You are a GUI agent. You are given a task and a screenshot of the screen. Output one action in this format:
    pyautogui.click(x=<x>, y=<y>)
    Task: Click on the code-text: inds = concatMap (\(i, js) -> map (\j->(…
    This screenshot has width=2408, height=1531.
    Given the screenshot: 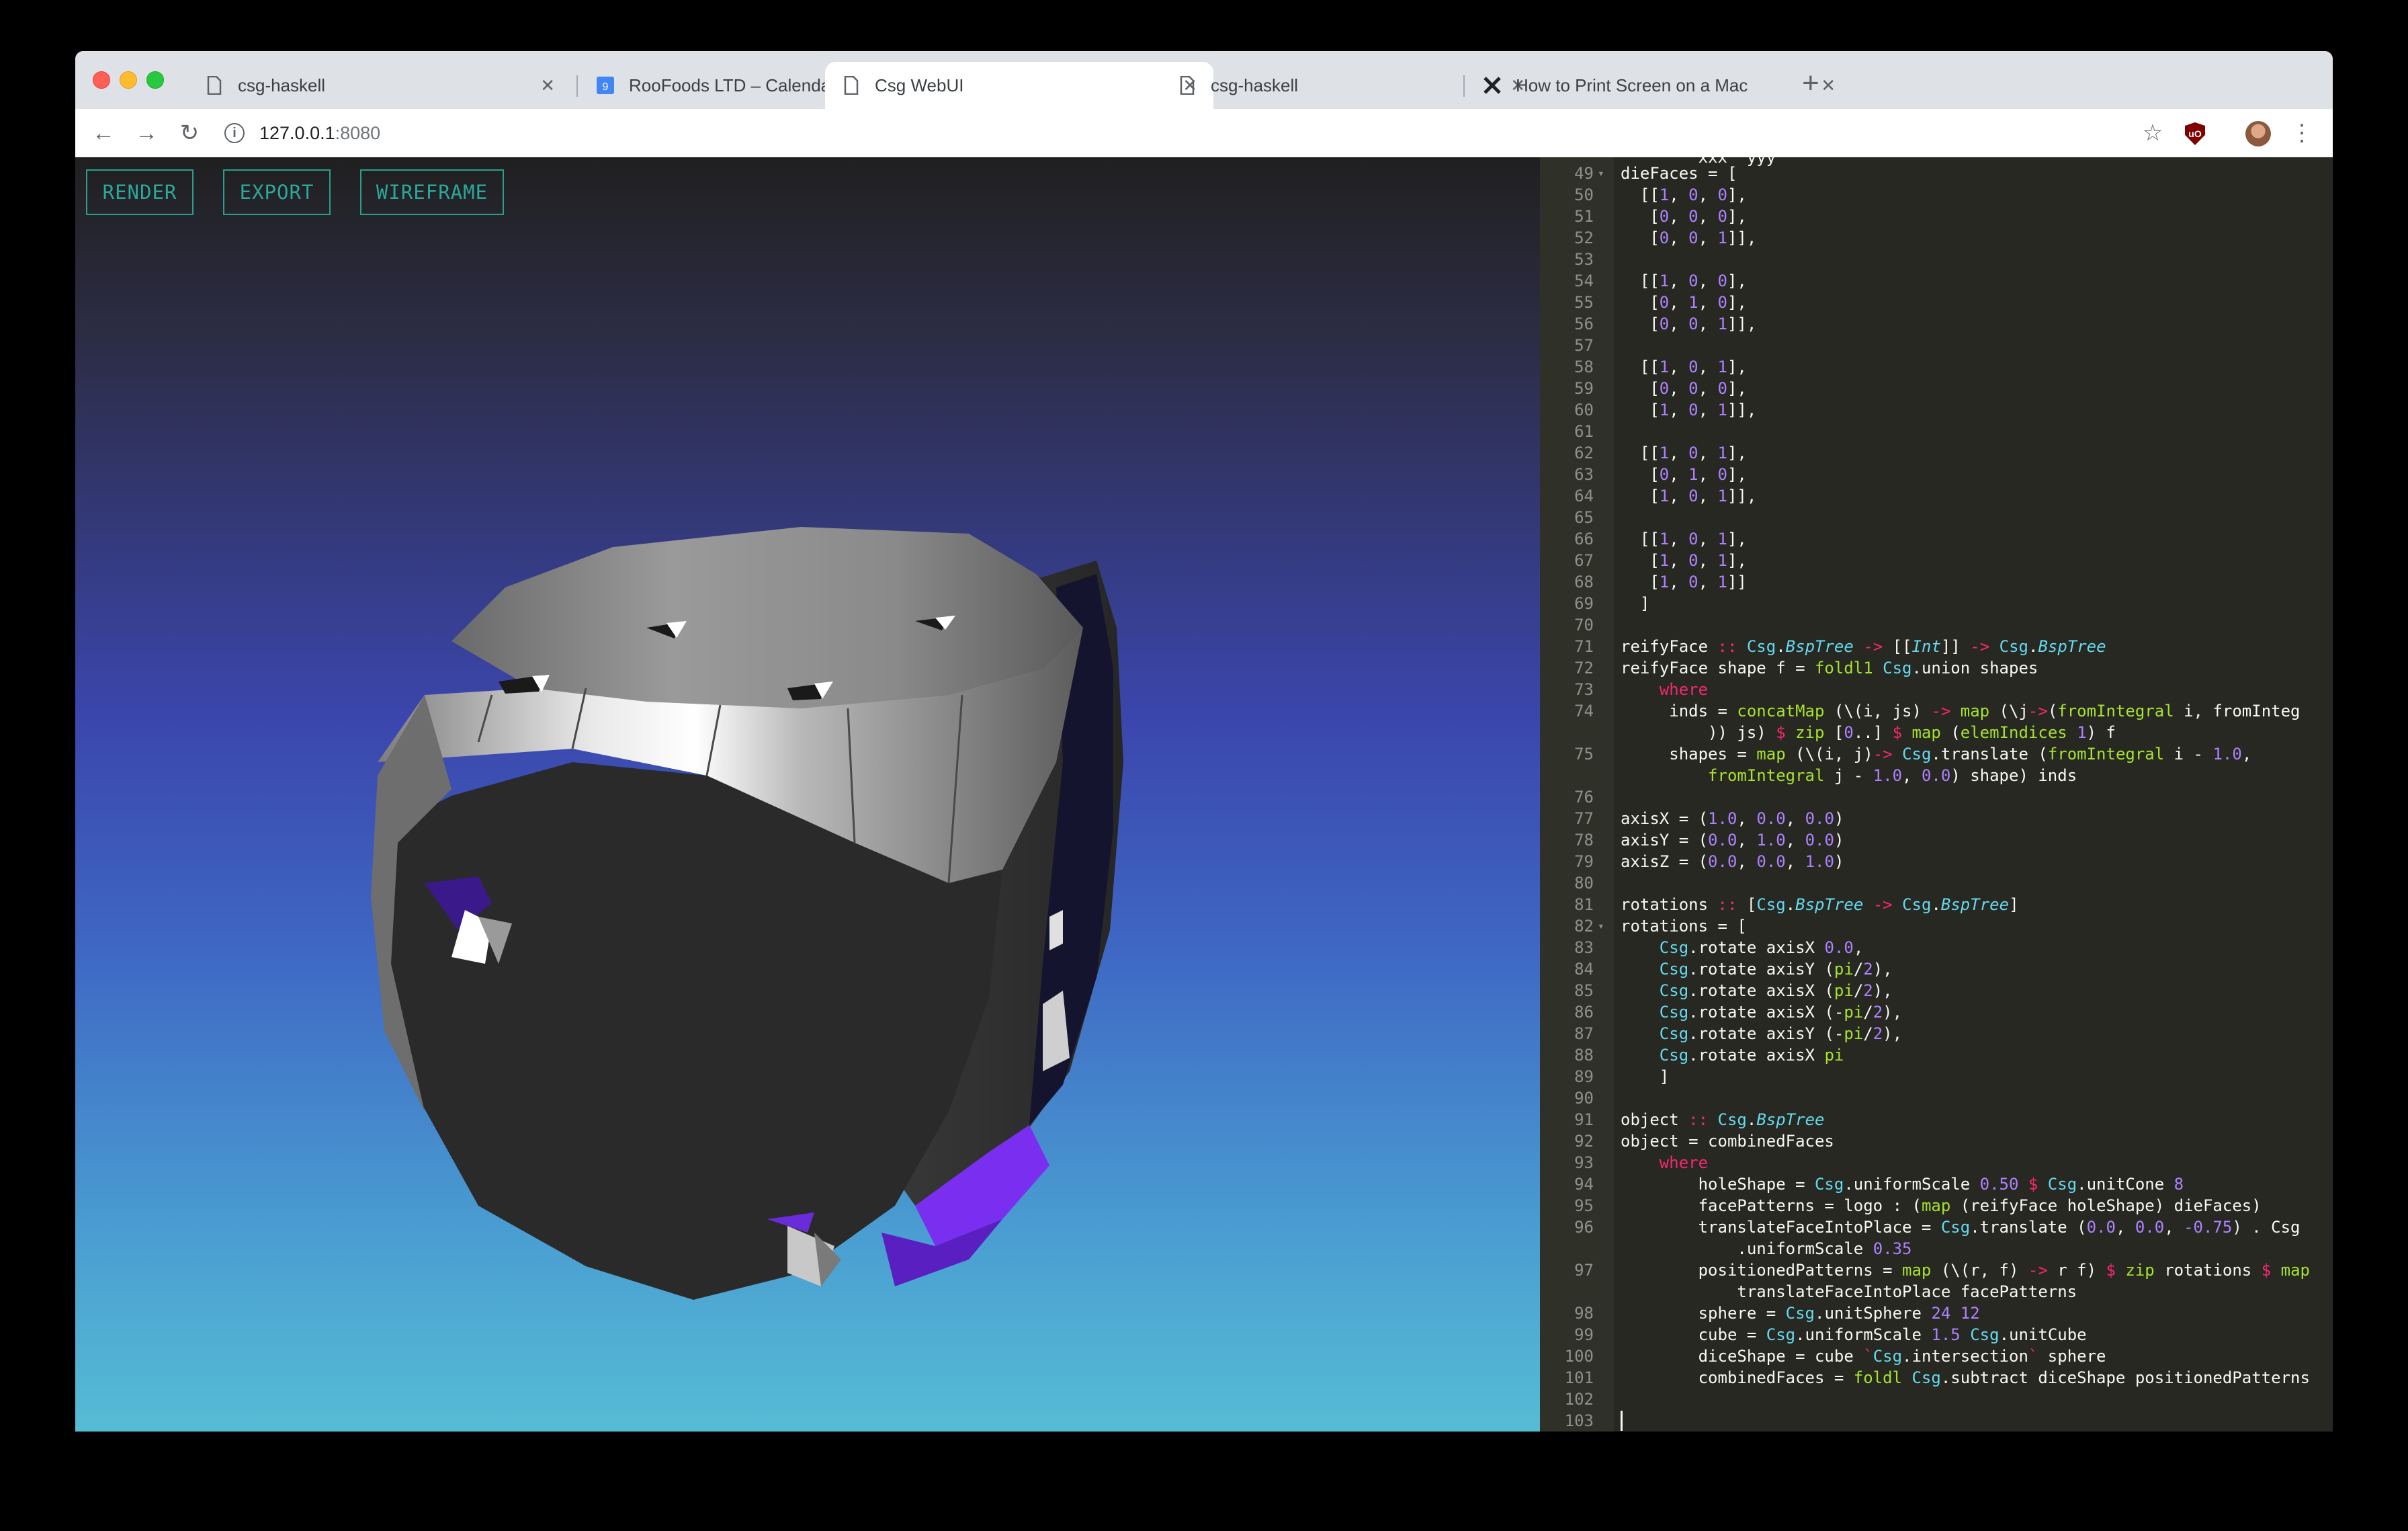 What is the action you would take?
    pyautogui.click(x=1960, y=711)
    